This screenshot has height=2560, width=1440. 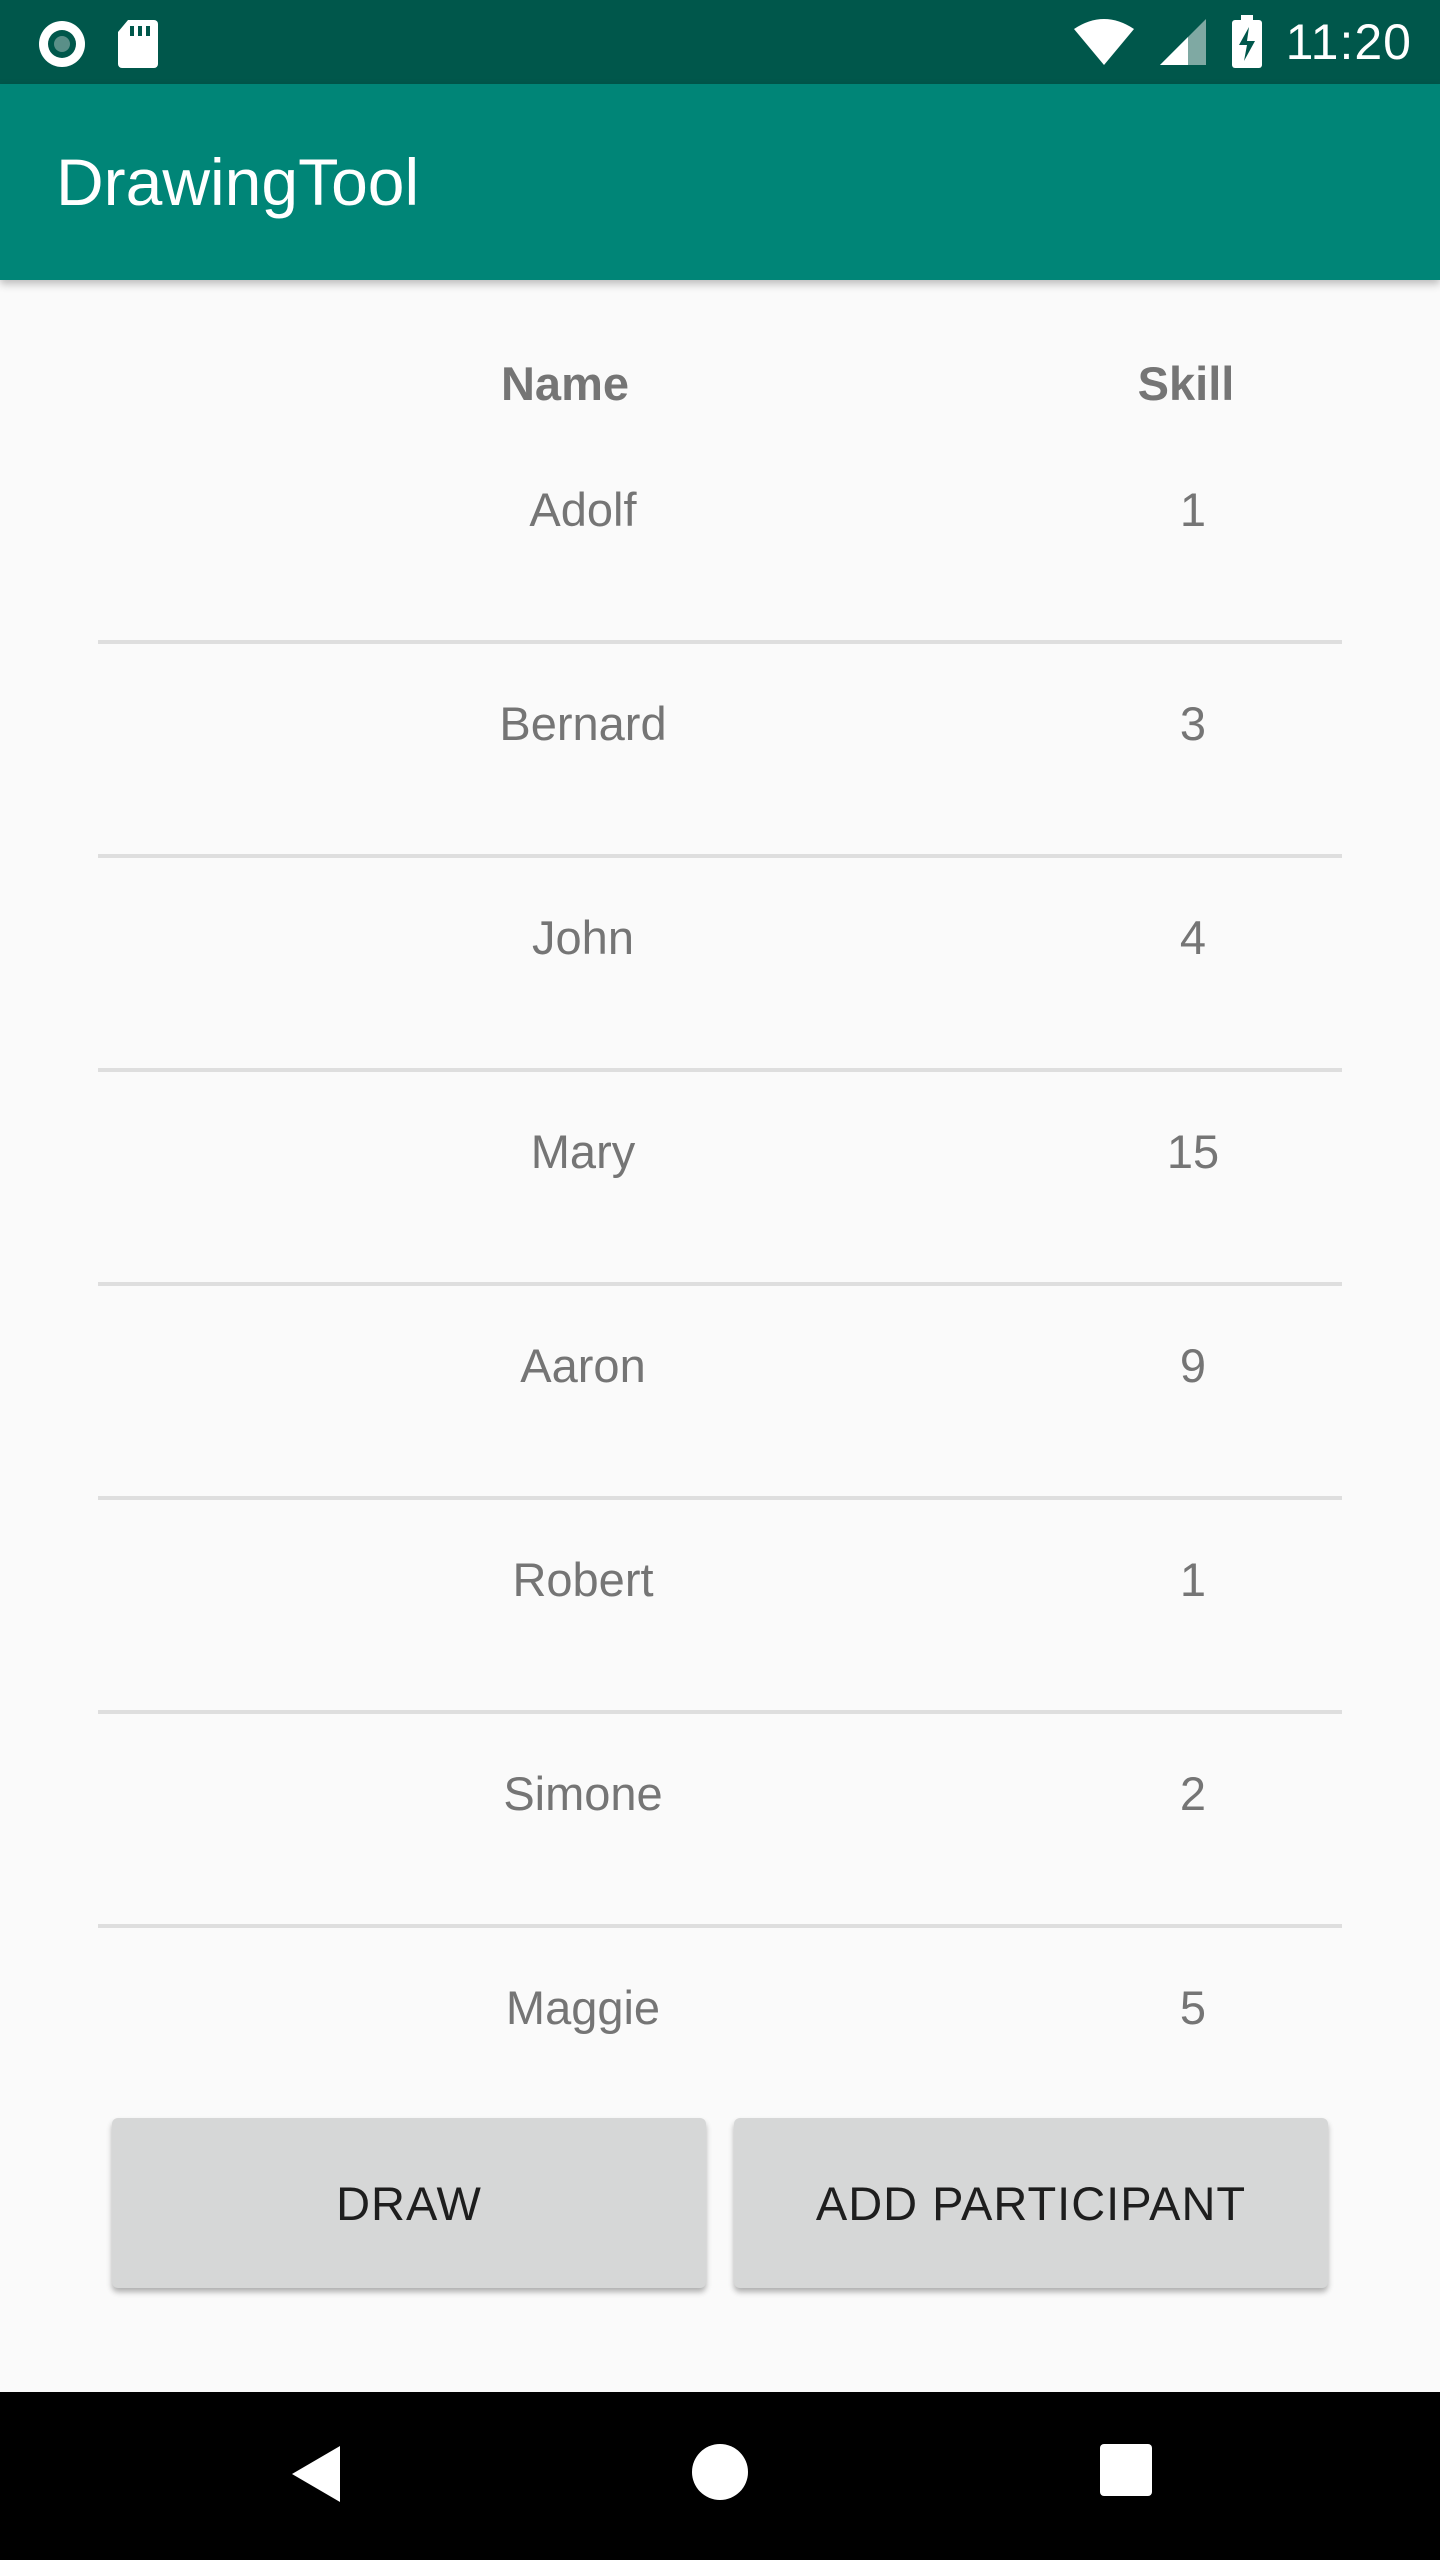 I want to click on app-bar: DrawingTool, so click(x=720, y=182).